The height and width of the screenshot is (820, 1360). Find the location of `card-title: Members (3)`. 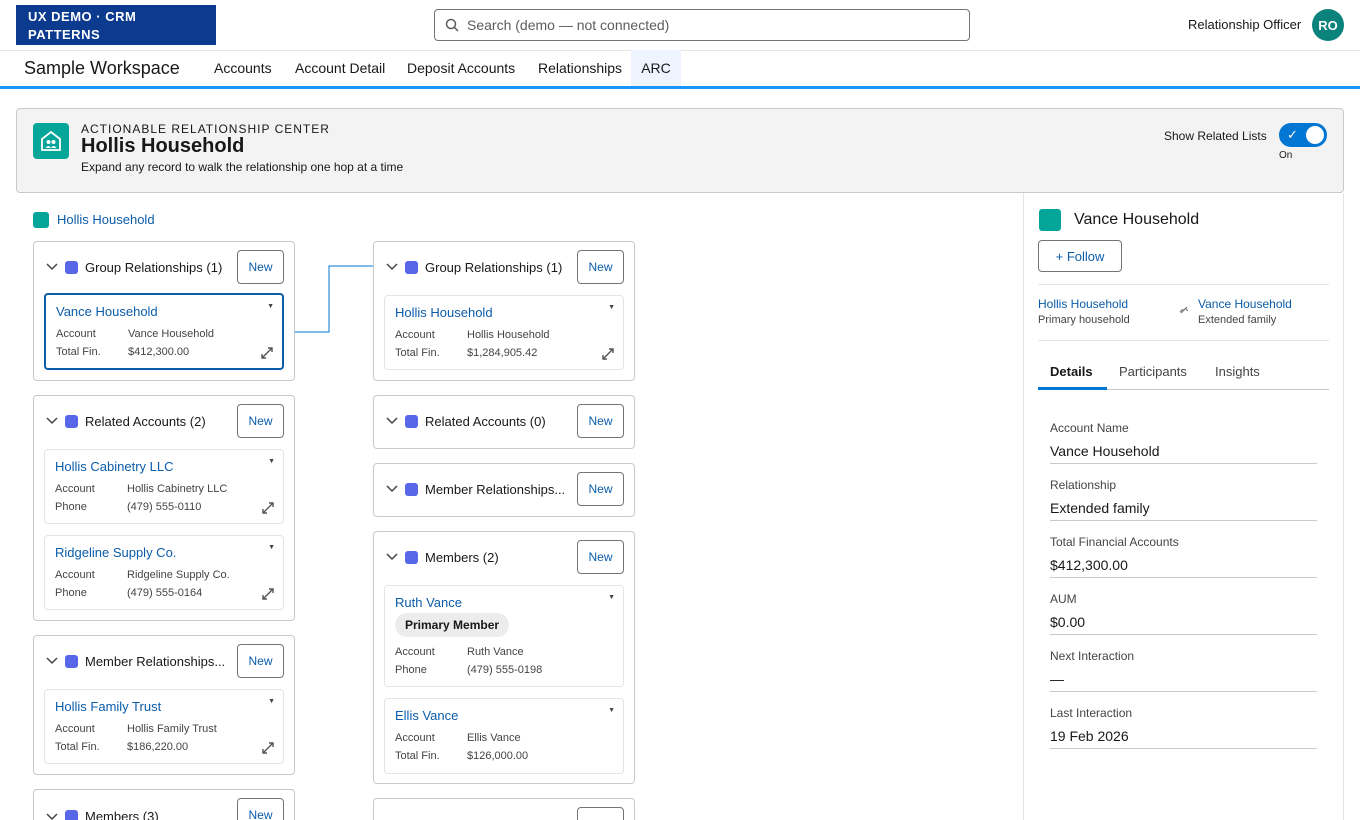

card-title: Members (3) is located at coordinates (122, 814).